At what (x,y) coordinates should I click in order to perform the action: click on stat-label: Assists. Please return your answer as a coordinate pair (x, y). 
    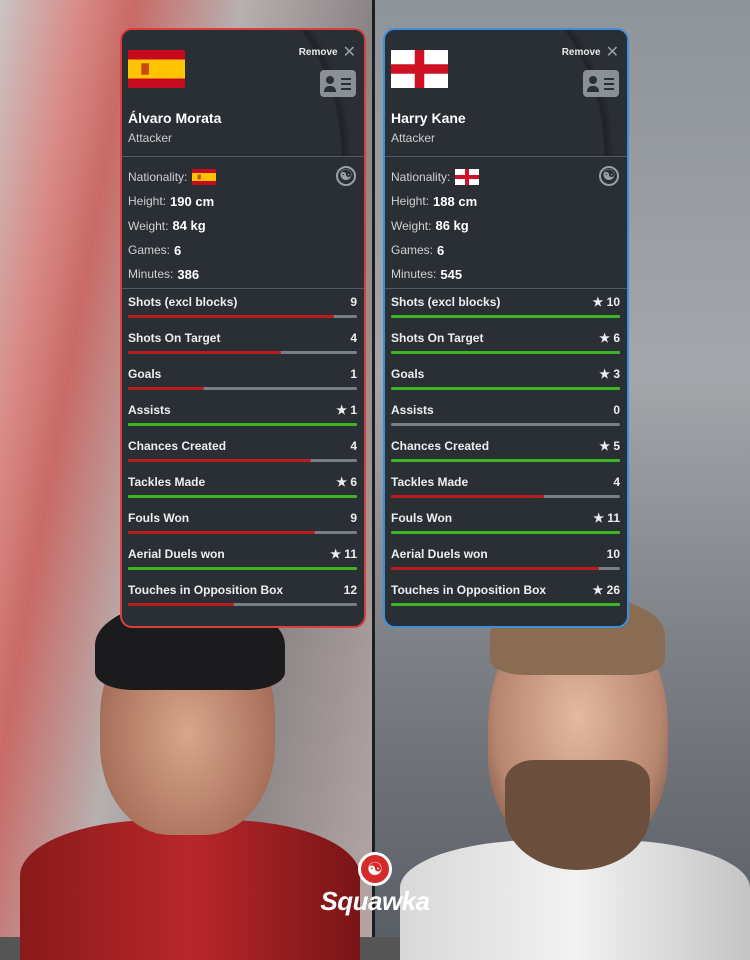
    Looking at the image, I should click on (149, 410).